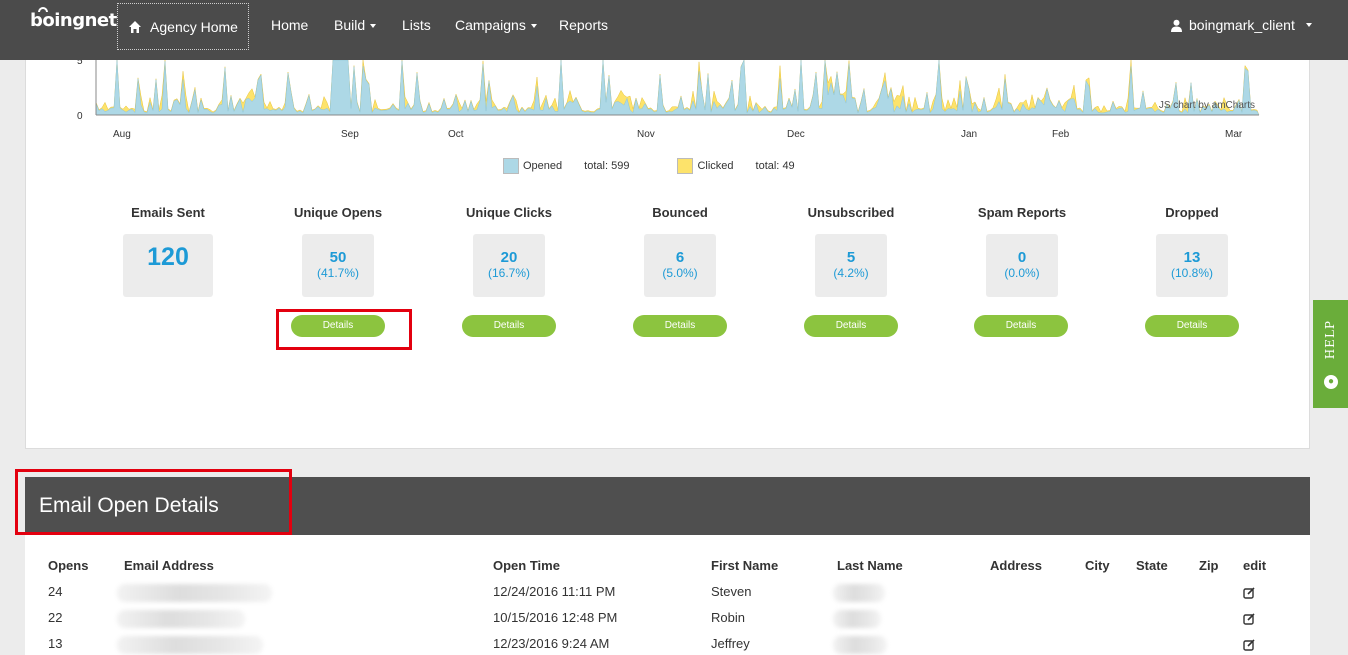 The height and width of the screenshot is (655, 1348). Describe the element at coordinates (496, 25) in the screenshot. I see `nav-campaigns: Campaigns` at that location.